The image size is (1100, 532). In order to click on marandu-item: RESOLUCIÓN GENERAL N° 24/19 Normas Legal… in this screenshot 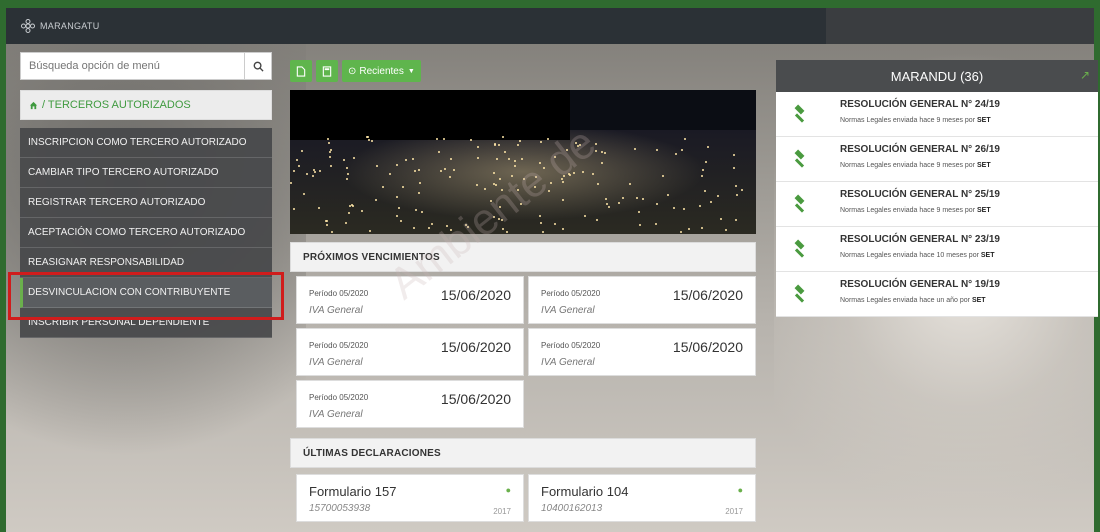, I will do `click(937, 114)`.